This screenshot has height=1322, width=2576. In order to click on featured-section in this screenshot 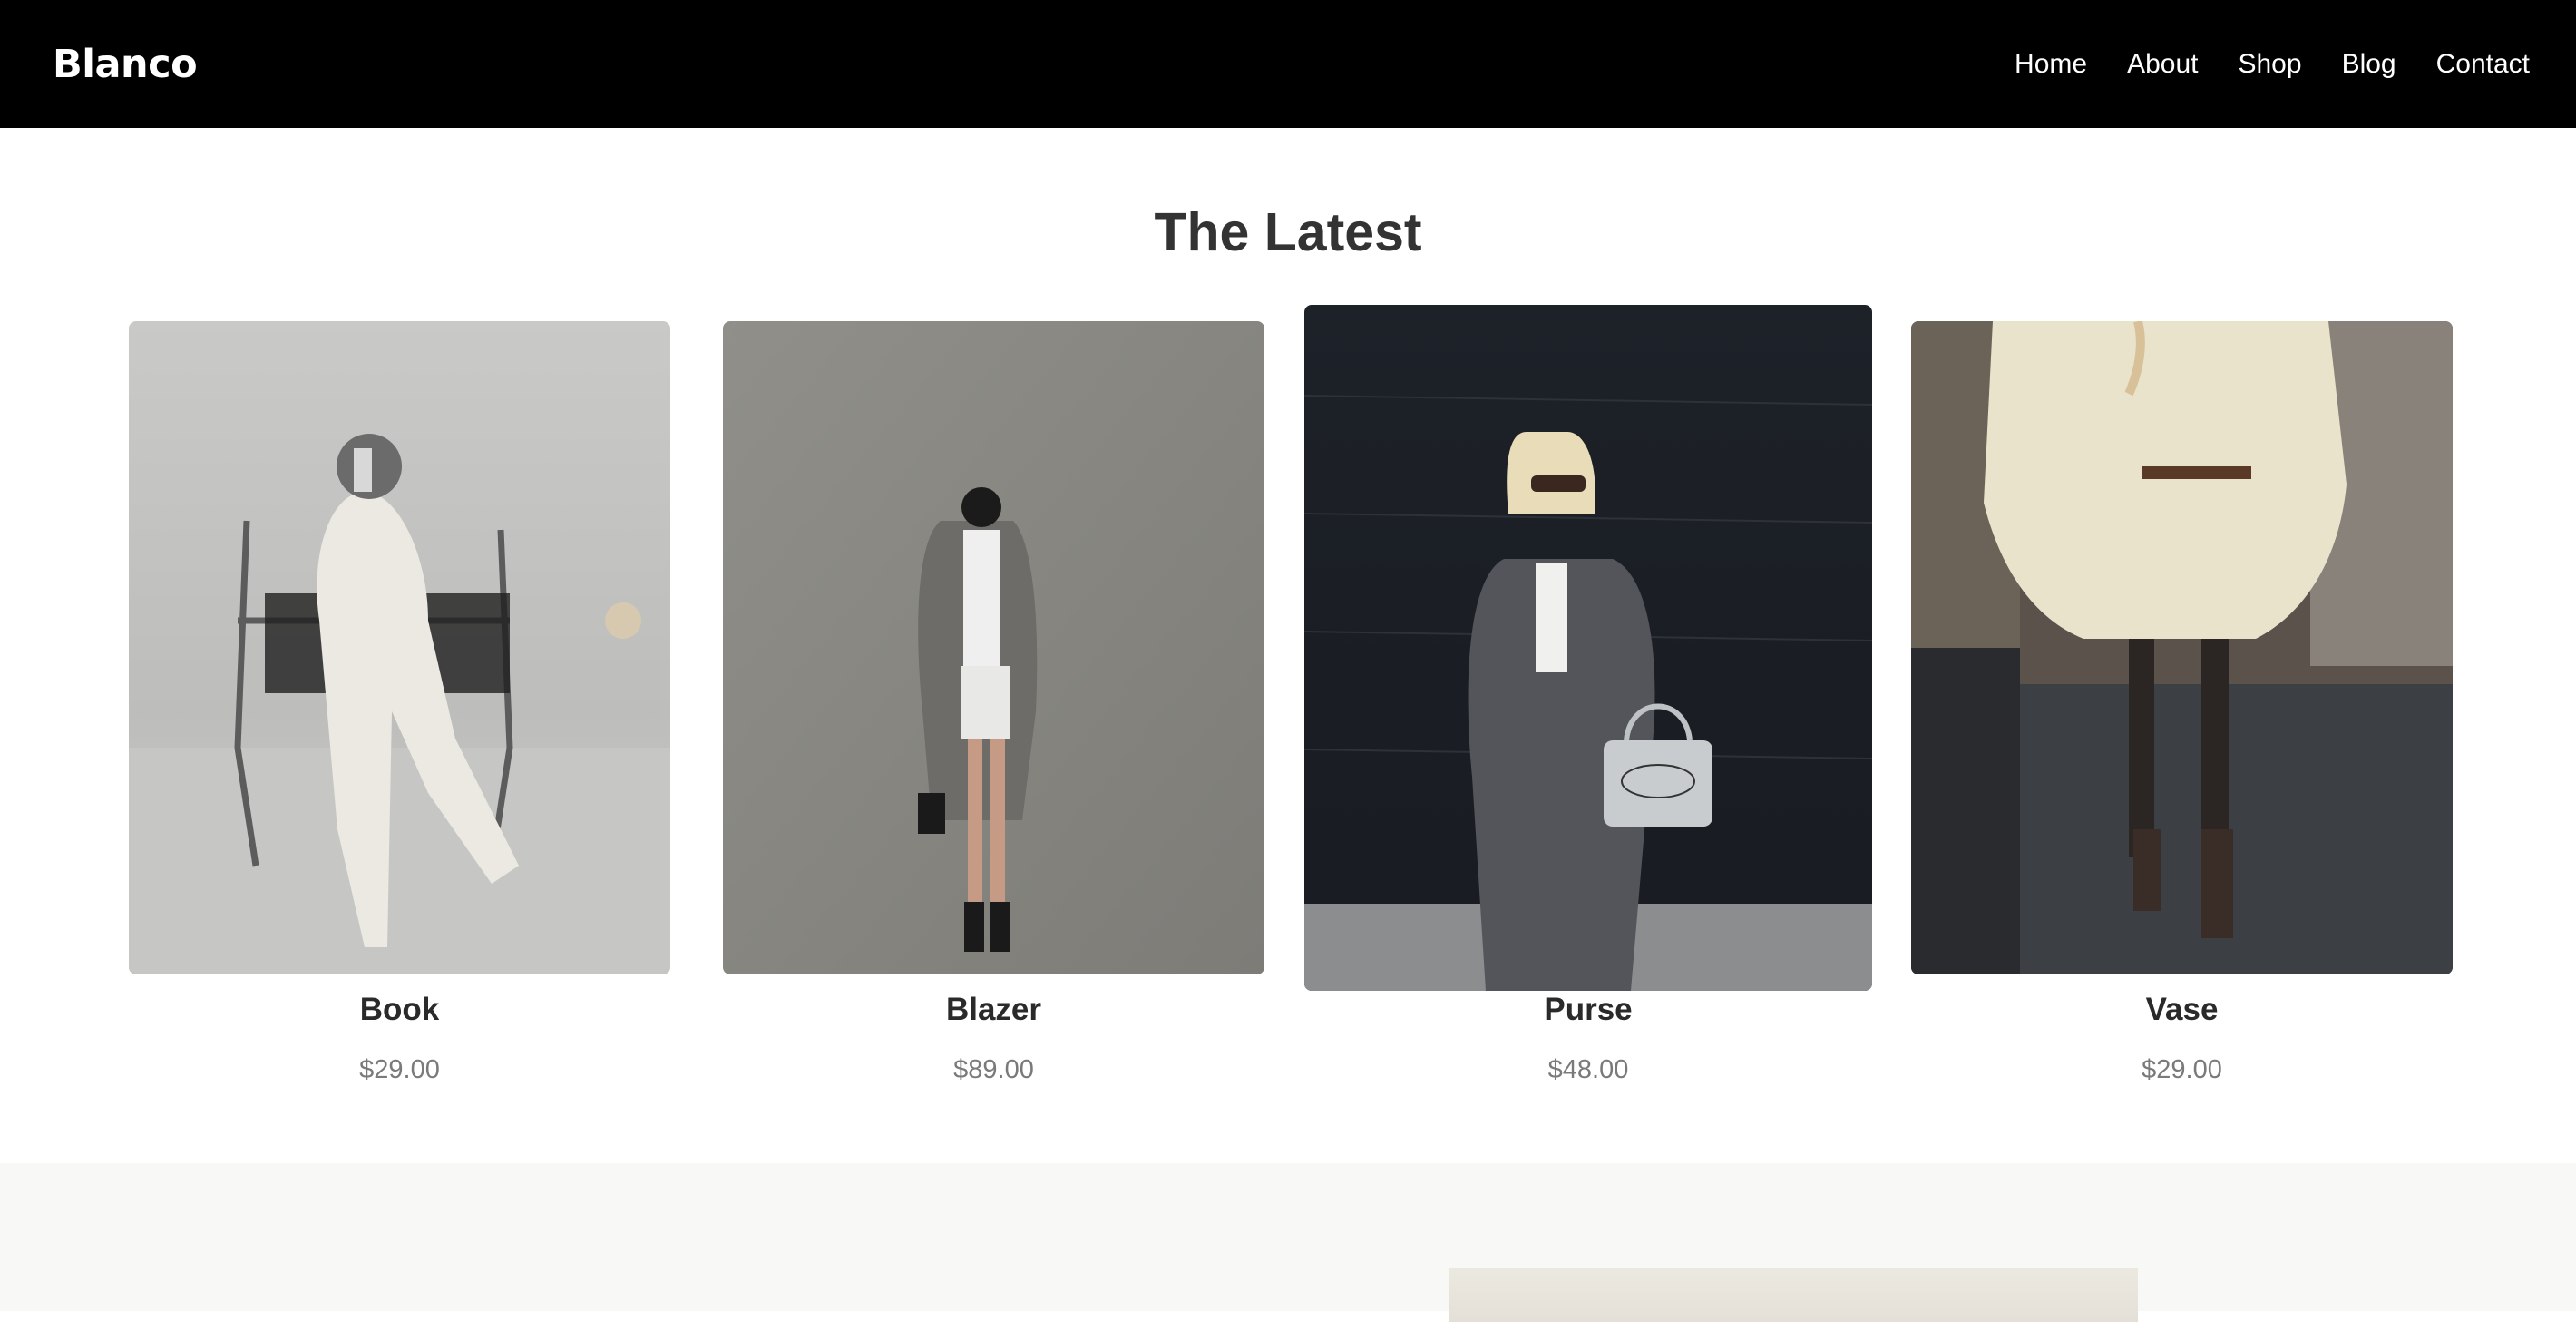, I will do `click(1288, 1242)`.